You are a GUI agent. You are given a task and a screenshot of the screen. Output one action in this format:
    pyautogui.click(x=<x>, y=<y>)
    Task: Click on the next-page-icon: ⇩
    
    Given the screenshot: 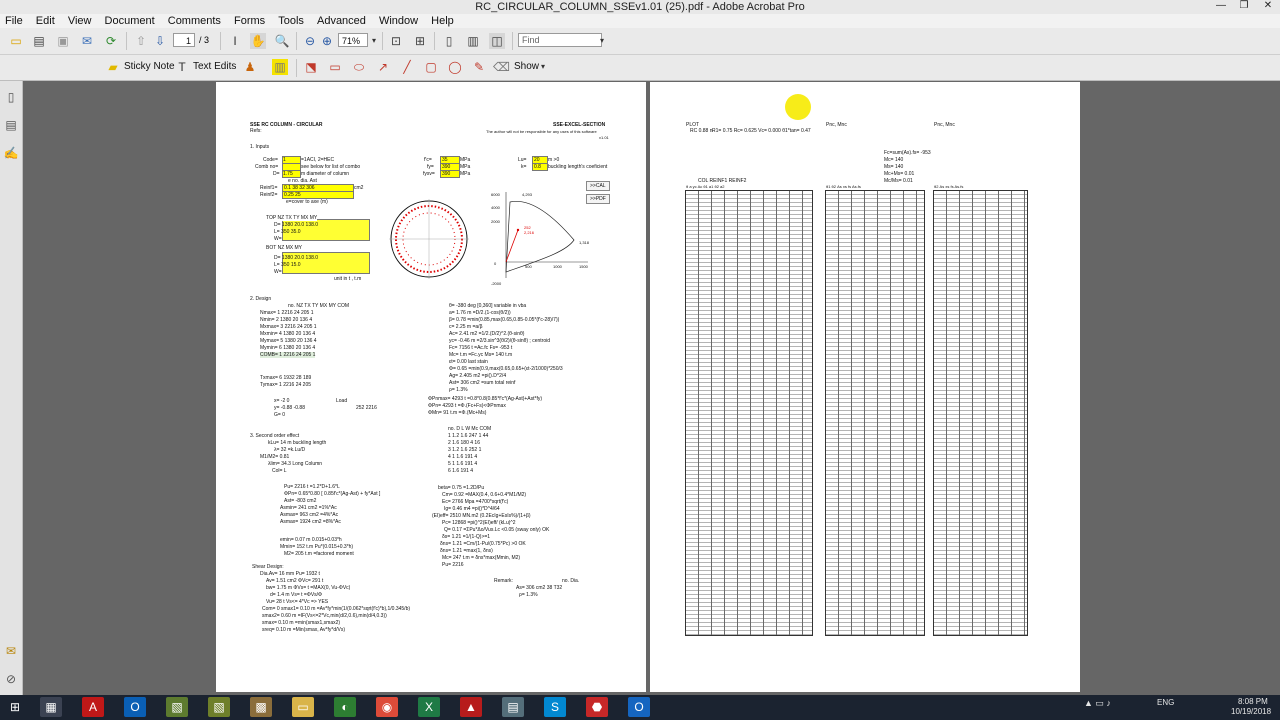 What is the action you would take?
    pyautogui.click(x=160, y=41)
    